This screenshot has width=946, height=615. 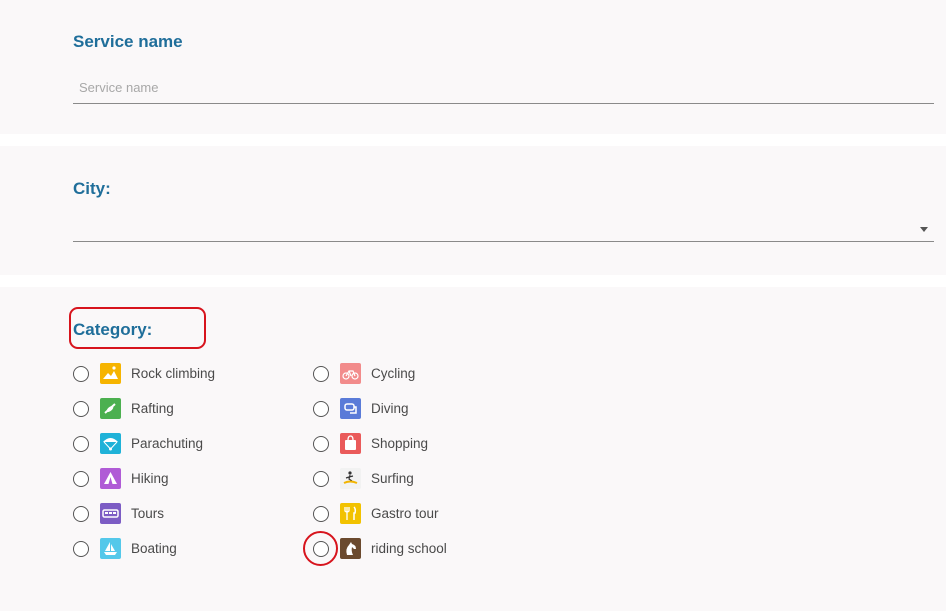 What do you see at coordinates (409, 548) in the screenshot?
I see `category-label: riding school` at bounding box center [409, 548].